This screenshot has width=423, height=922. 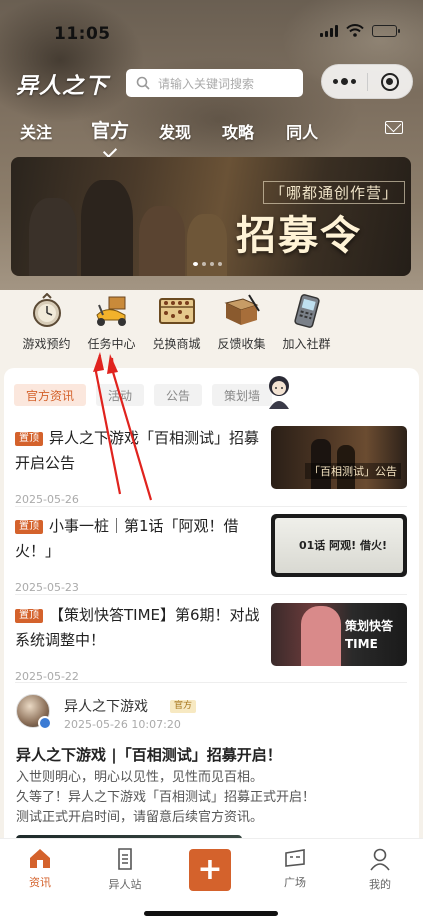 What do you see at coordinates (178, 395) in the screenshot?
I see `subtab-announcements: 公告` at bounding box center [178, 395].